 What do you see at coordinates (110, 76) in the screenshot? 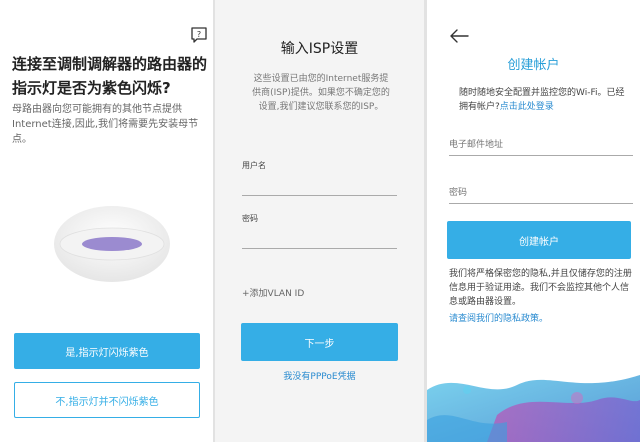
I see `page-title: 连接至调制调解器的路由器的指示灯是否为紫色闪烁?` at bounding box center [110, 76].